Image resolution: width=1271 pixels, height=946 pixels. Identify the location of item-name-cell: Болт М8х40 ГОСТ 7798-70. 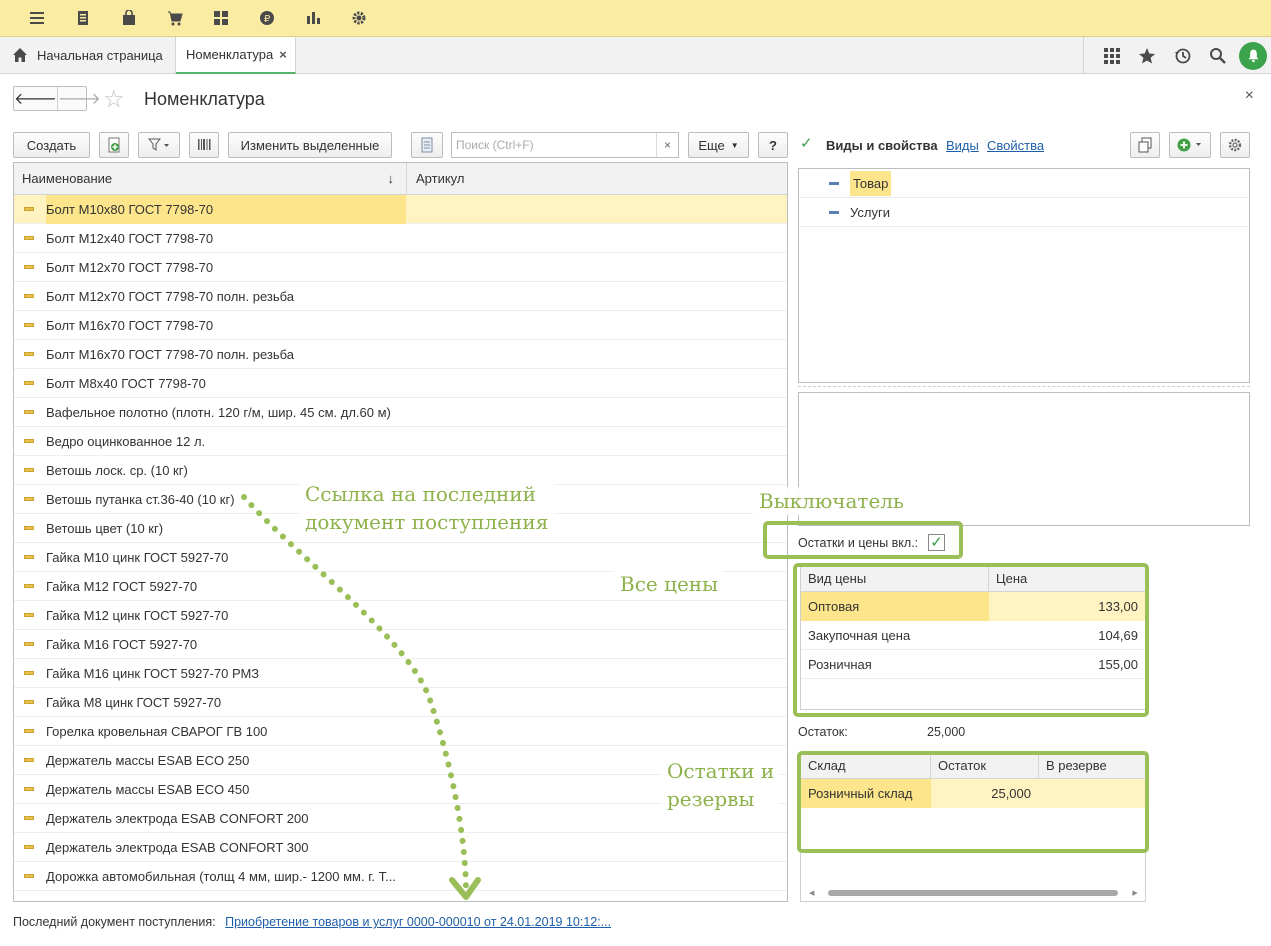
(126, 383).